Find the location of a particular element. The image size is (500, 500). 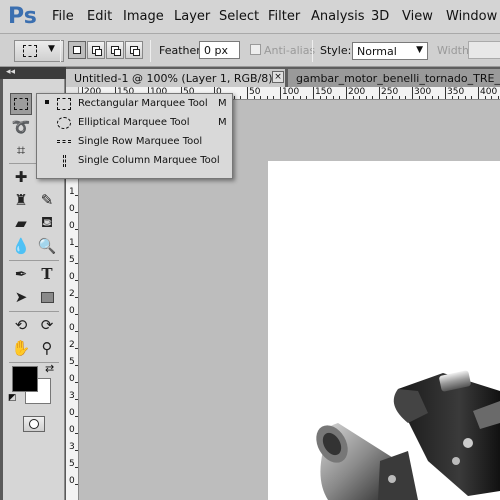

close-icon: × is located at coordinates (278, 77).